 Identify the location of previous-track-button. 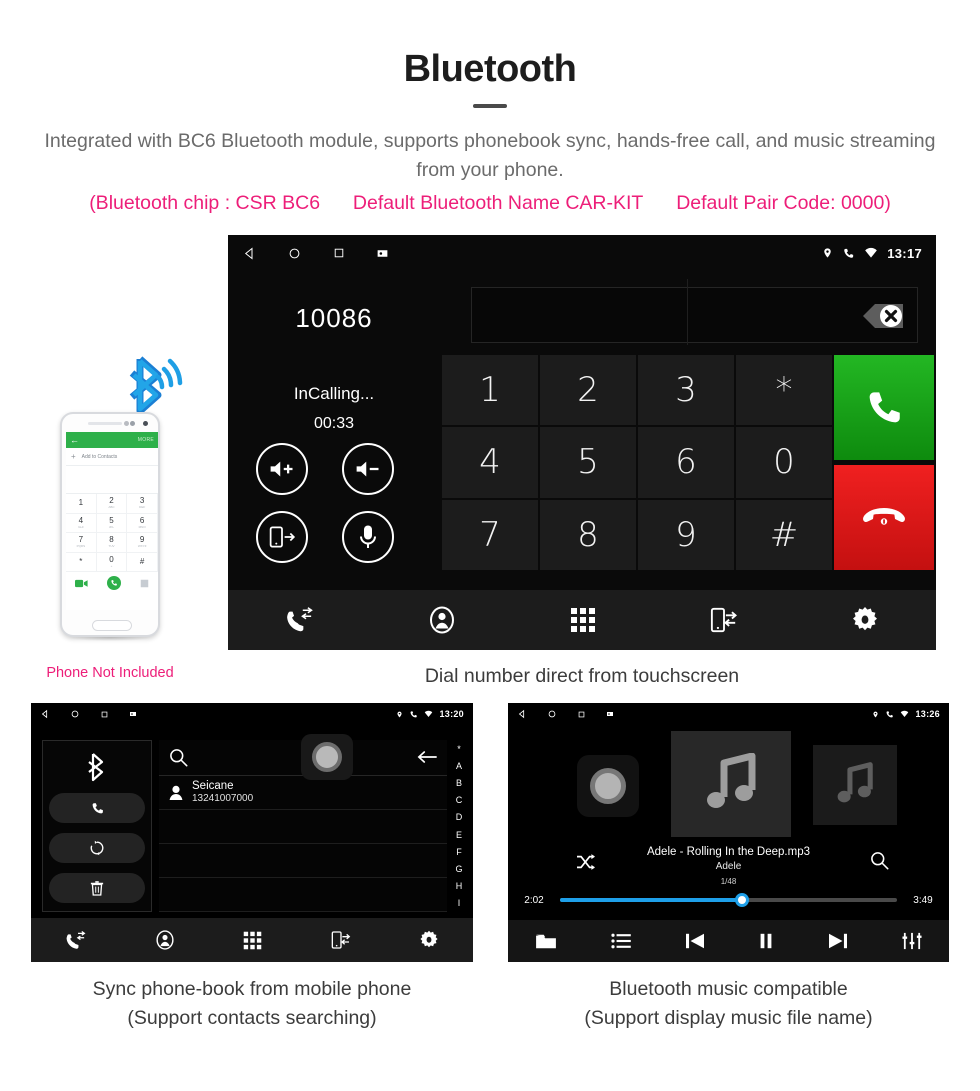
(695, 941).